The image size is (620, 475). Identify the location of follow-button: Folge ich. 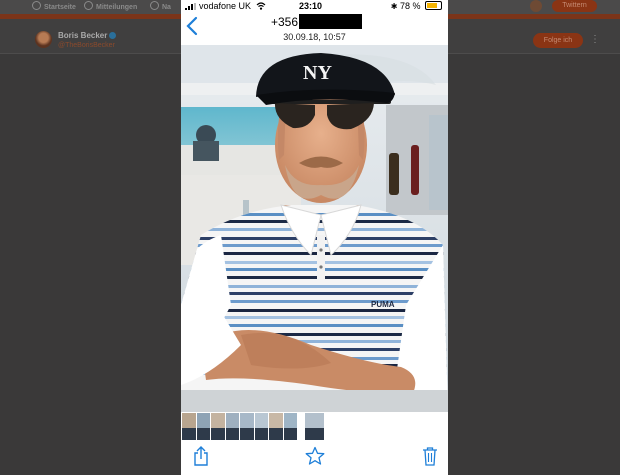
(558, 40).